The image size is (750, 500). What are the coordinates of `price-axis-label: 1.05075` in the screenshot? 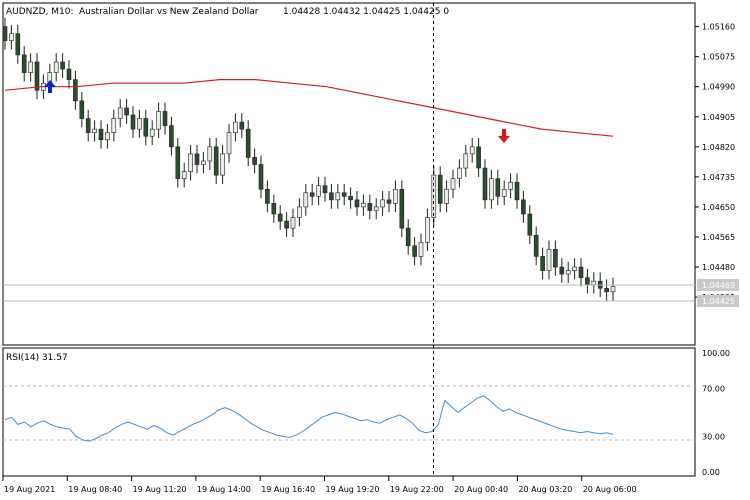 It's located at (718, 57).